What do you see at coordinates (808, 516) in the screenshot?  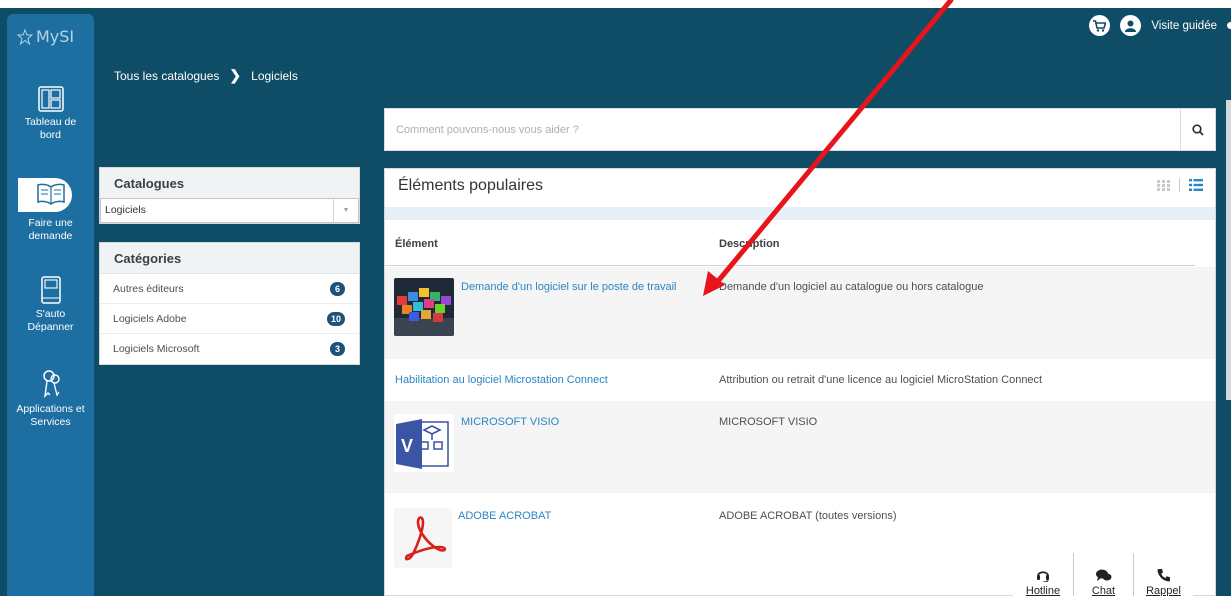 I see `item-description: ADOBE ACROBAT (toutes versions)` at bounding box center [808, 516].